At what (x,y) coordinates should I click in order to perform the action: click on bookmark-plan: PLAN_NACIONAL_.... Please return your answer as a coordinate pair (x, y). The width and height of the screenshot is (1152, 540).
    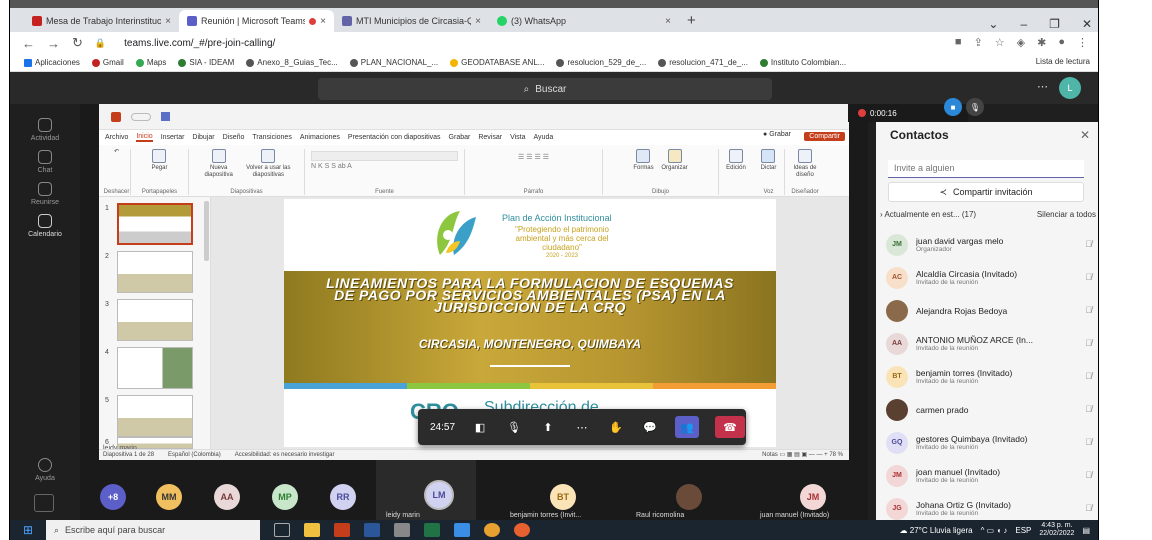
    Looking at the image, I should click on (393, 62).